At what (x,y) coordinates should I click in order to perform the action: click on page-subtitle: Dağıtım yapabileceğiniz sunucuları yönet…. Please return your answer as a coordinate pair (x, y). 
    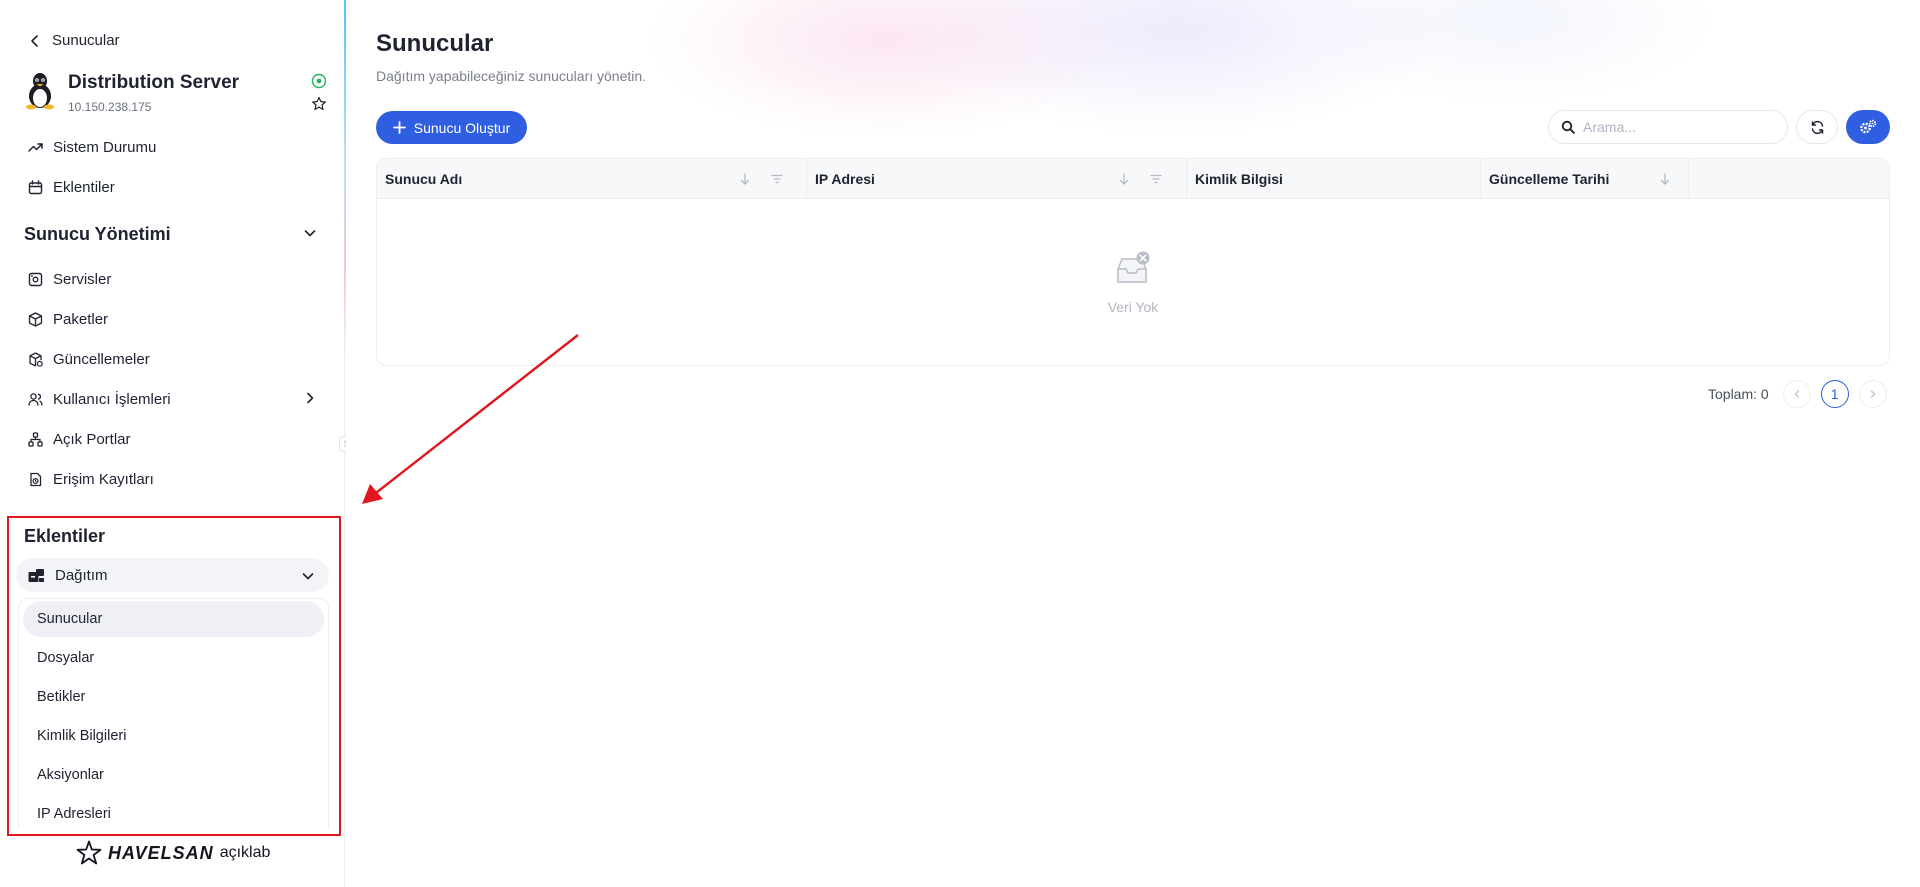
    Looking at the image, I should click on (511, 76).